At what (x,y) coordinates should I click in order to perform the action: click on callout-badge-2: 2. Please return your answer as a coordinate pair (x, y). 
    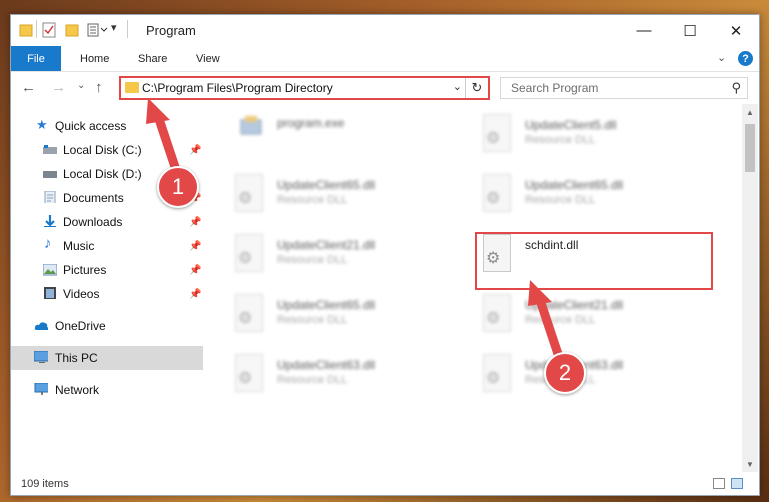
    Looking at the image, I should click on (565, 373).